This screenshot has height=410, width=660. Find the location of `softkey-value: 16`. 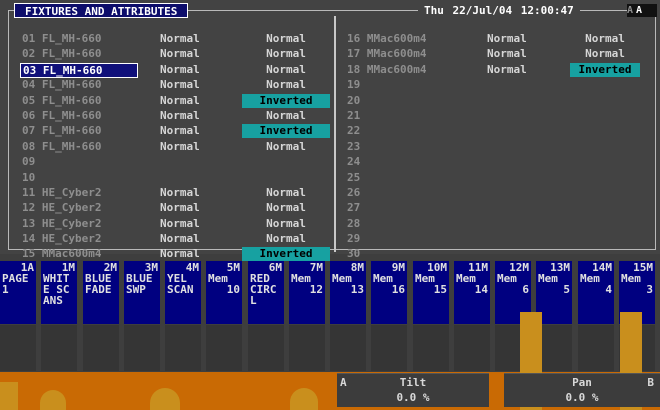

softkey-value: 16 is located at coordinates (398, 289).